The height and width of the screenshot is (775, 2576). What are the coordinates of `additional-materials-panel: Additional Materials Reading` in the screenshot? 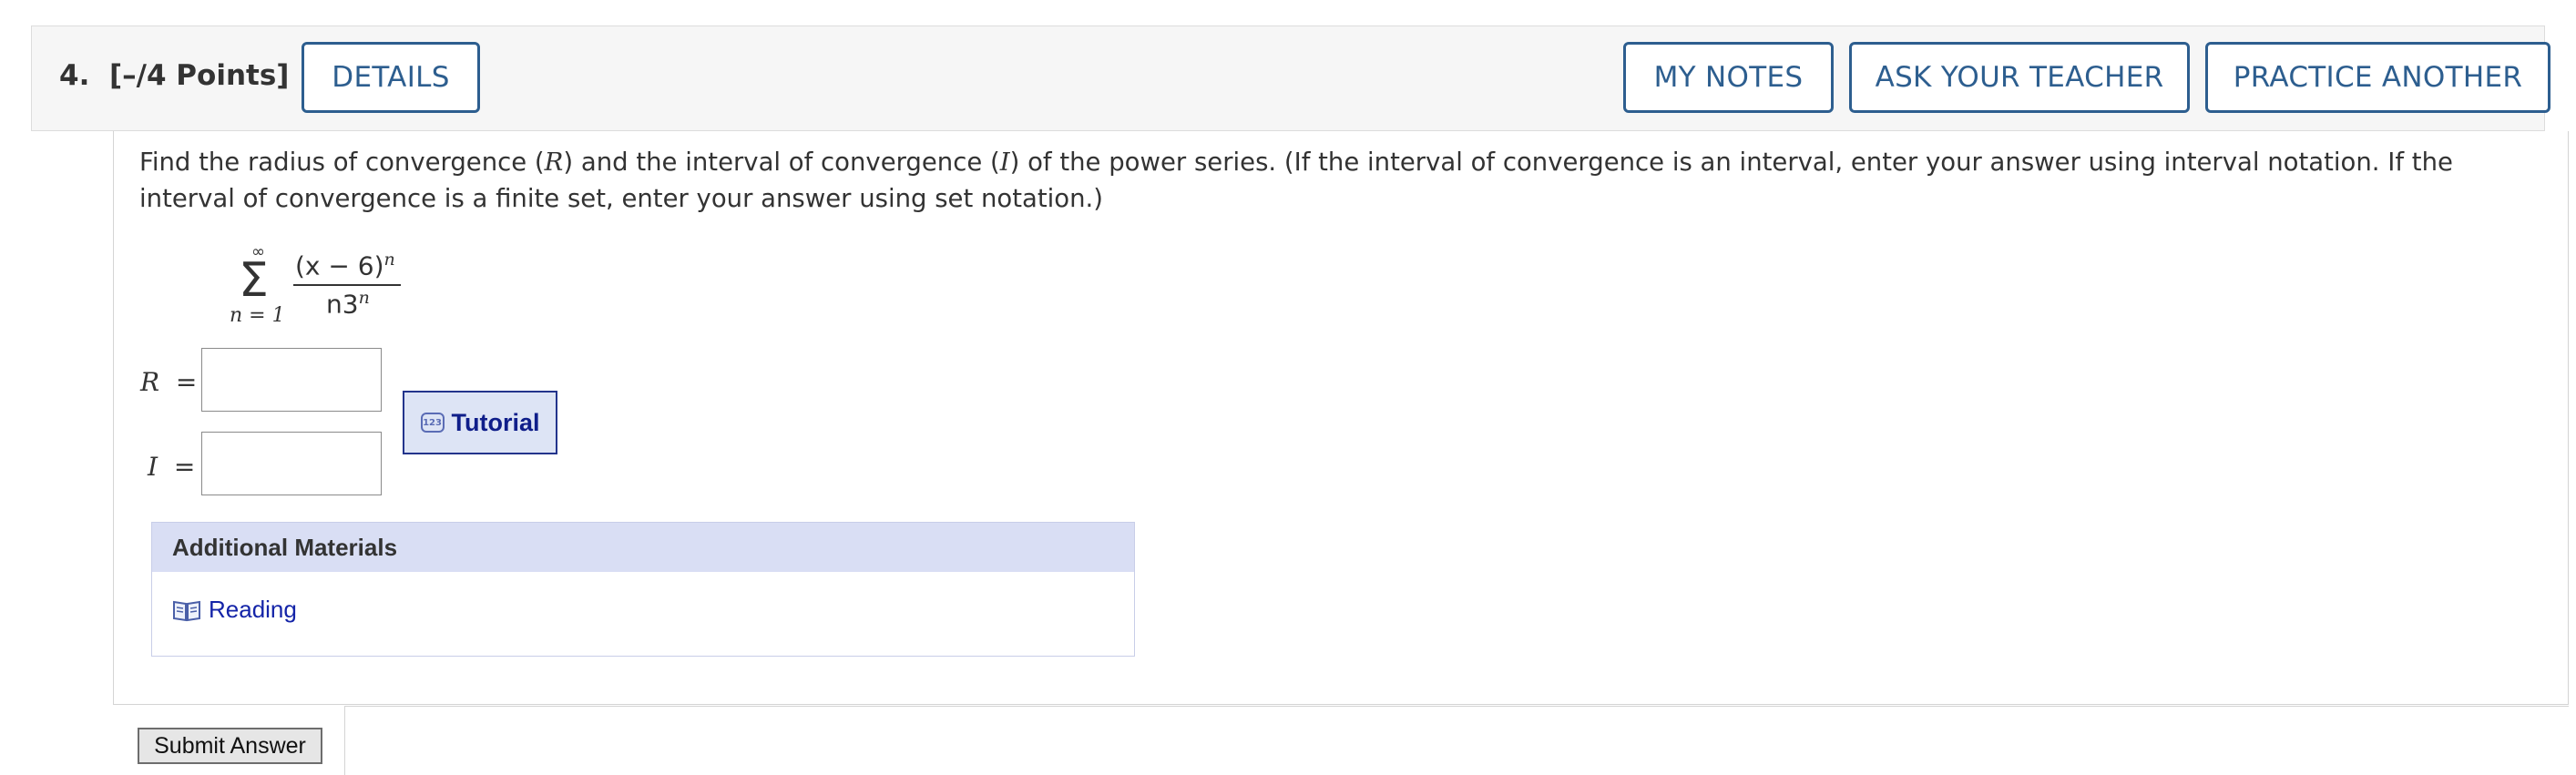 It's located at (643, 590).